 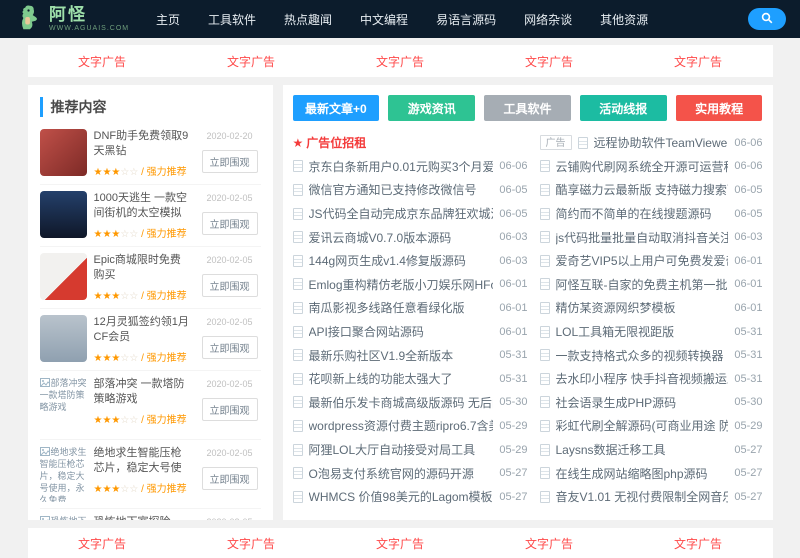 What do you see at coordinates (413, 142) in the screenshot?
I see `article-title: 广告位招租` at bounding box center [413, 142].